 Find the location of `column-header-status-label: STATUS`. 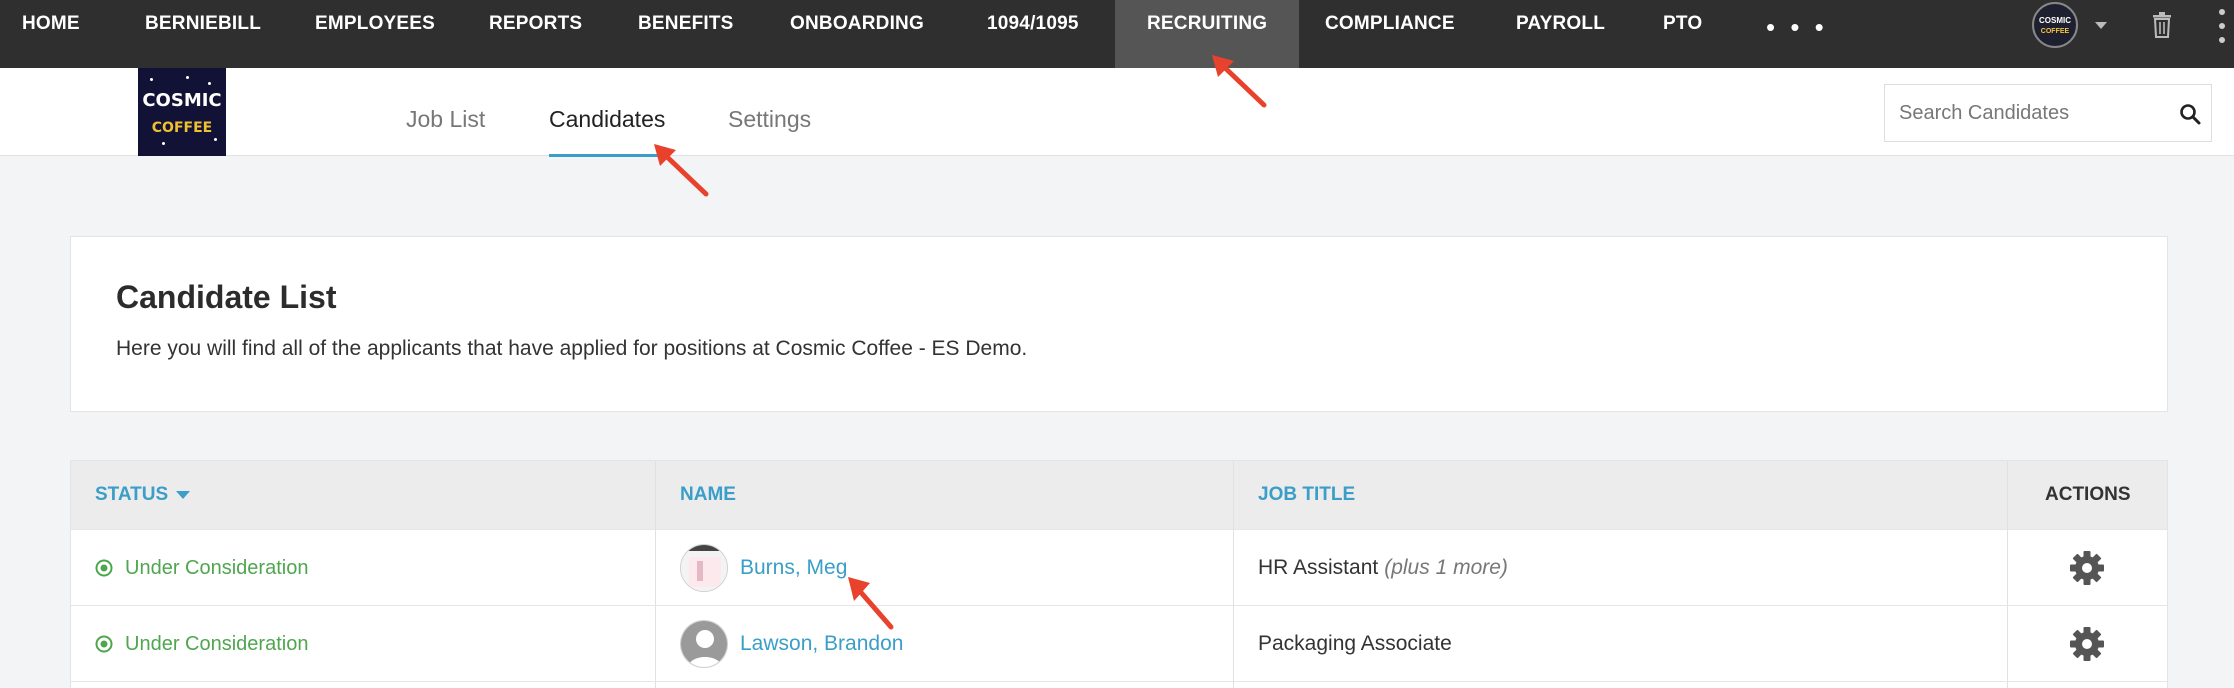

column-header-status-label: STATUS is located at coordinates (132, 494).